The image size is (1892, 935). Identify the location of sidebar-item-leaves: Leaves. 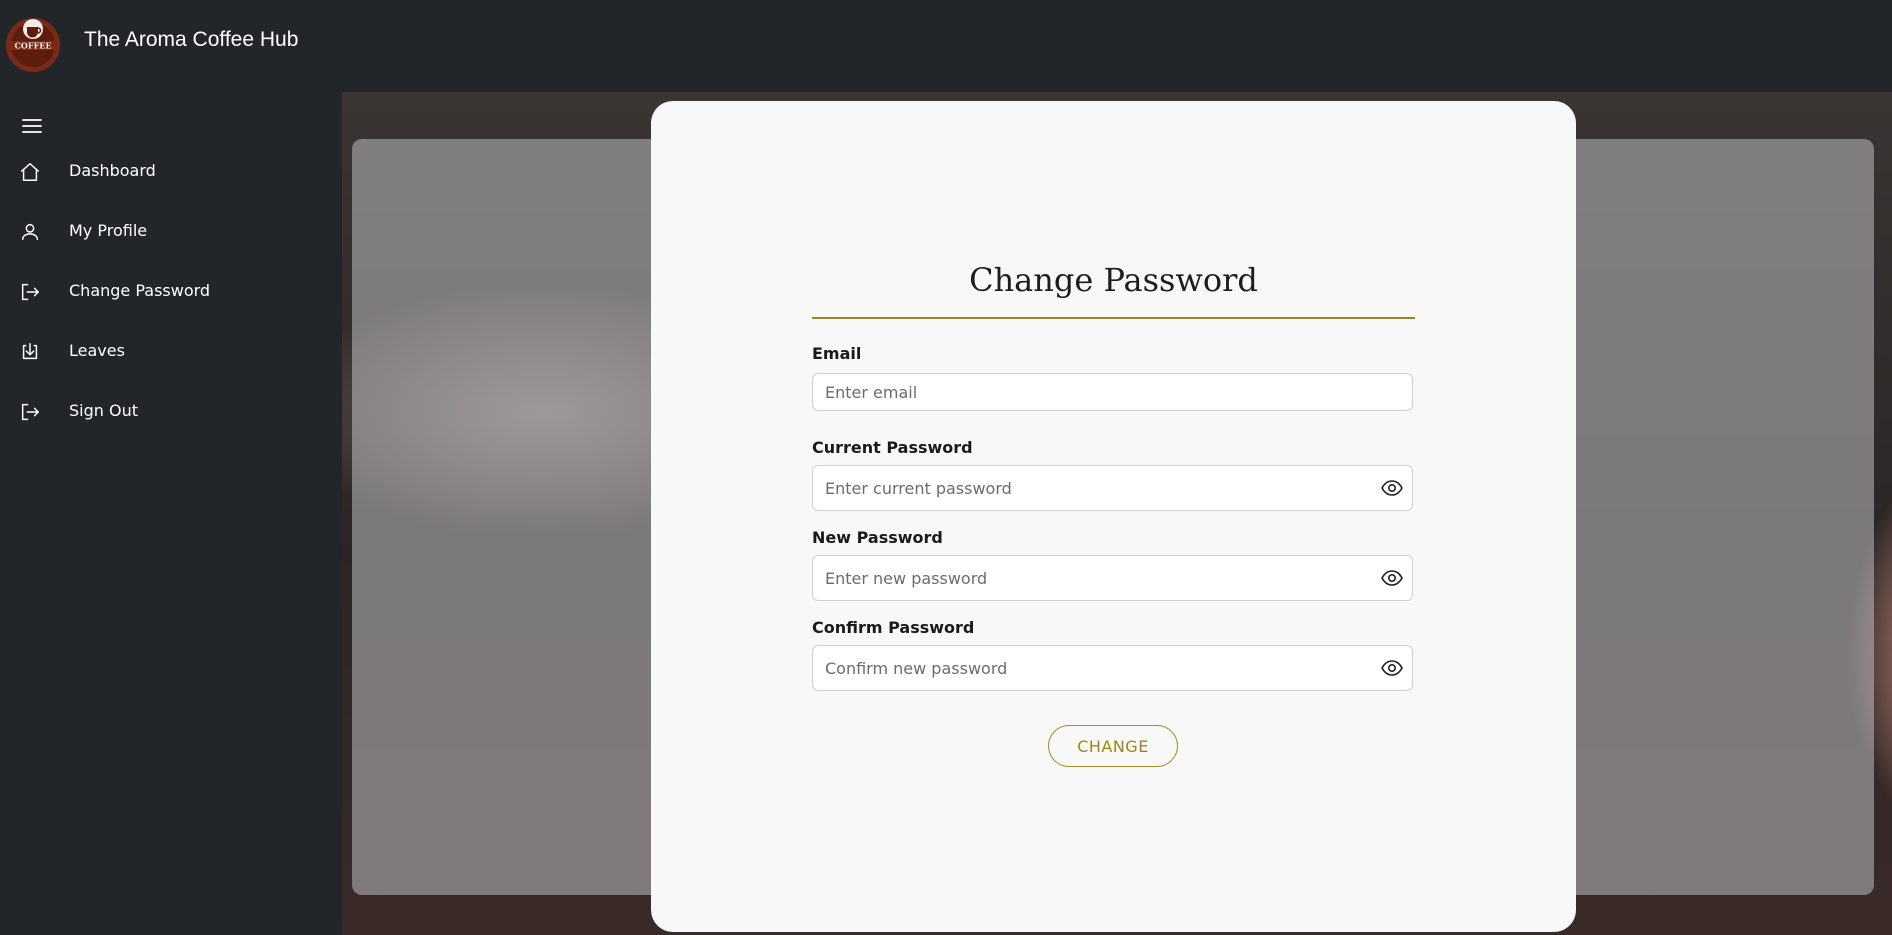
(171, 353).